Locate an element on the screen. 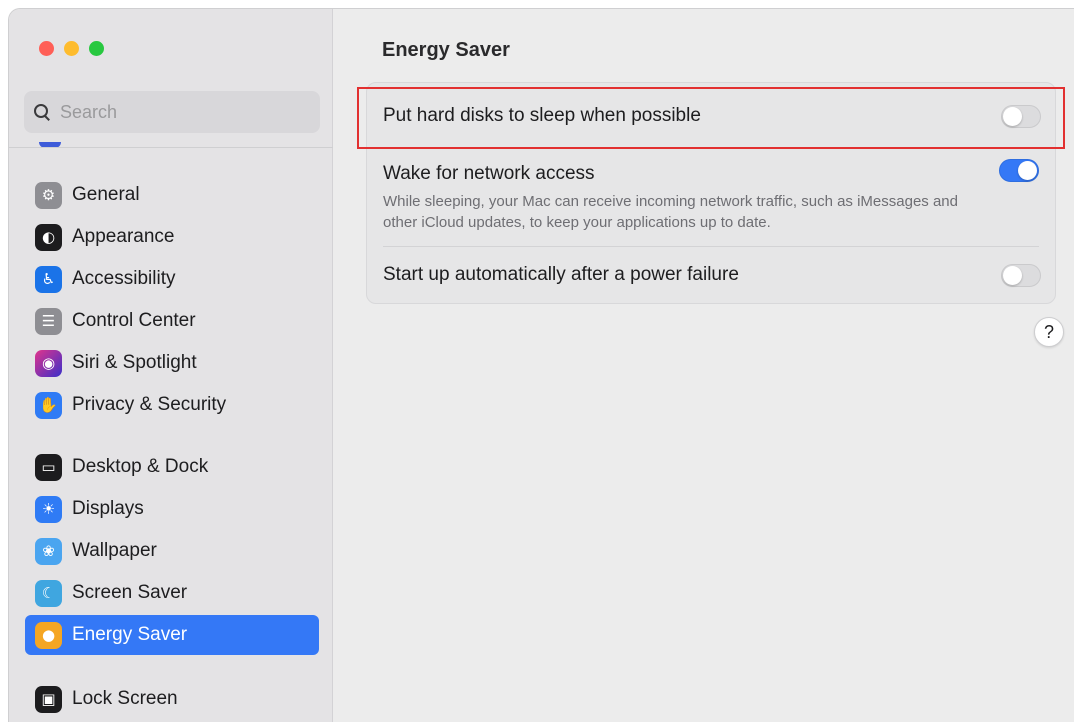 Image resolution: width=1074 pixels, height=722 pixels. sidebar-divider is located at coordinates (171, 147).